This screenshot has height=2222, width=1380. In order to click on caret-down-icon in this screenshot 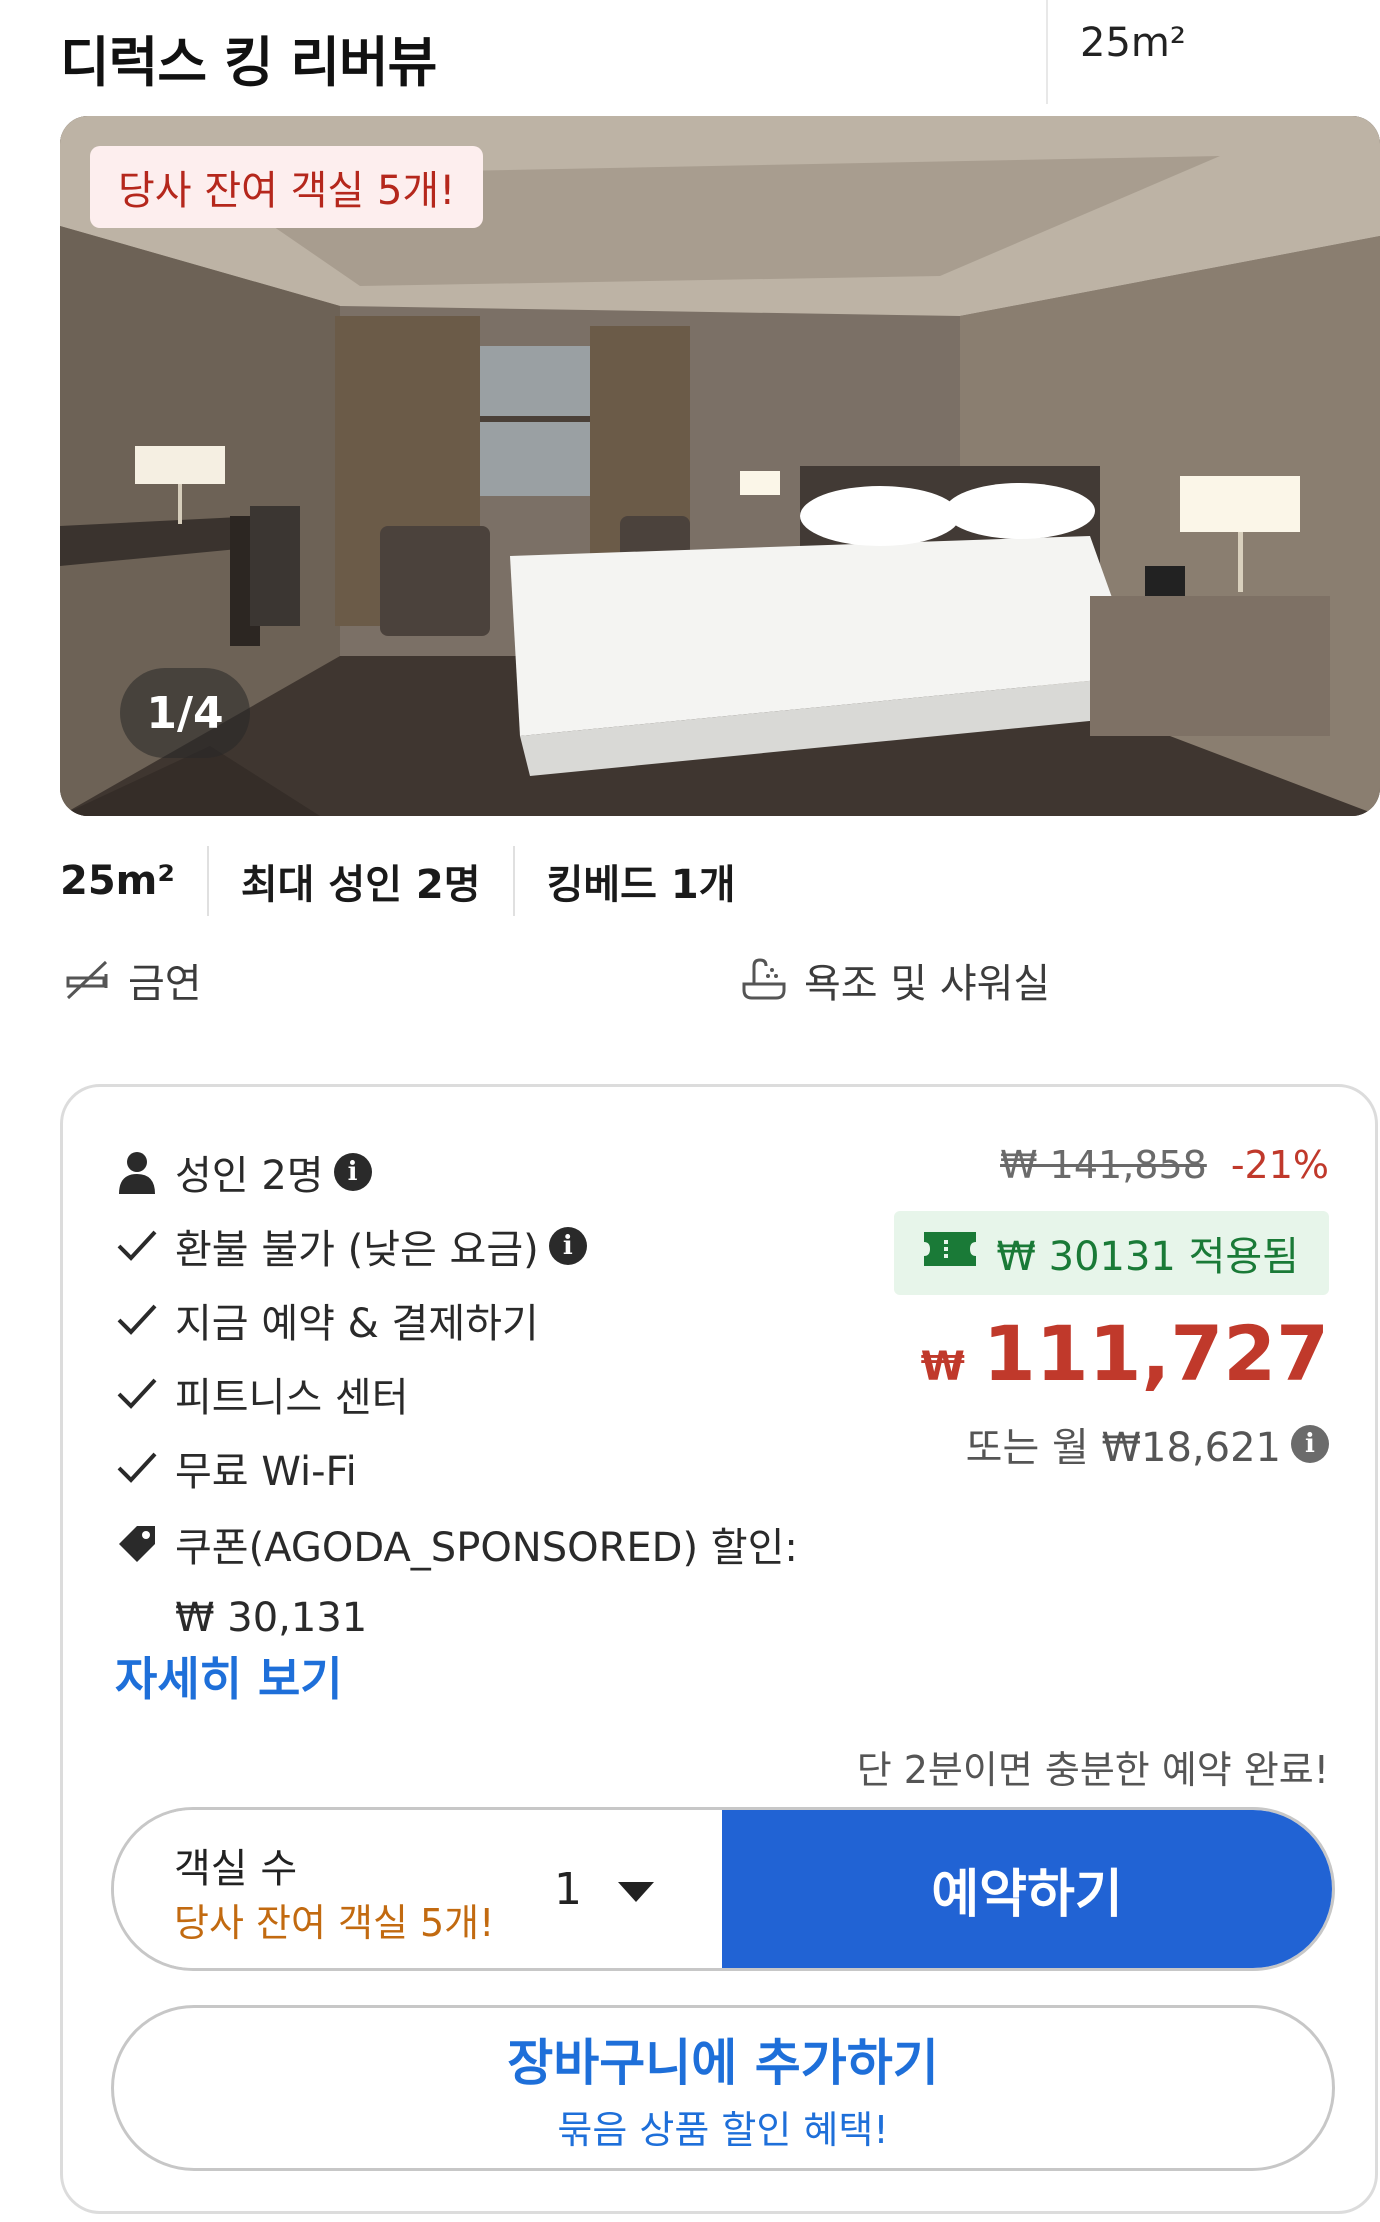, I will do `click(636, 1894)`.